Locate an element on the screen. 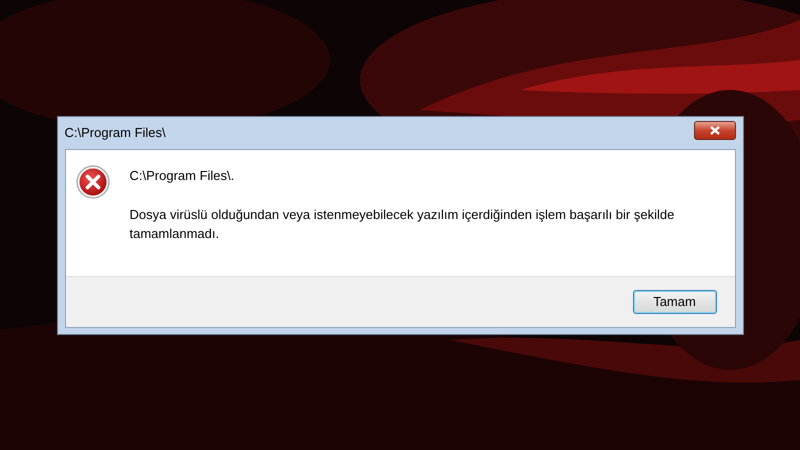 This screenshot has width=800, height=450. close-icon is located at coordinates (715, 130).